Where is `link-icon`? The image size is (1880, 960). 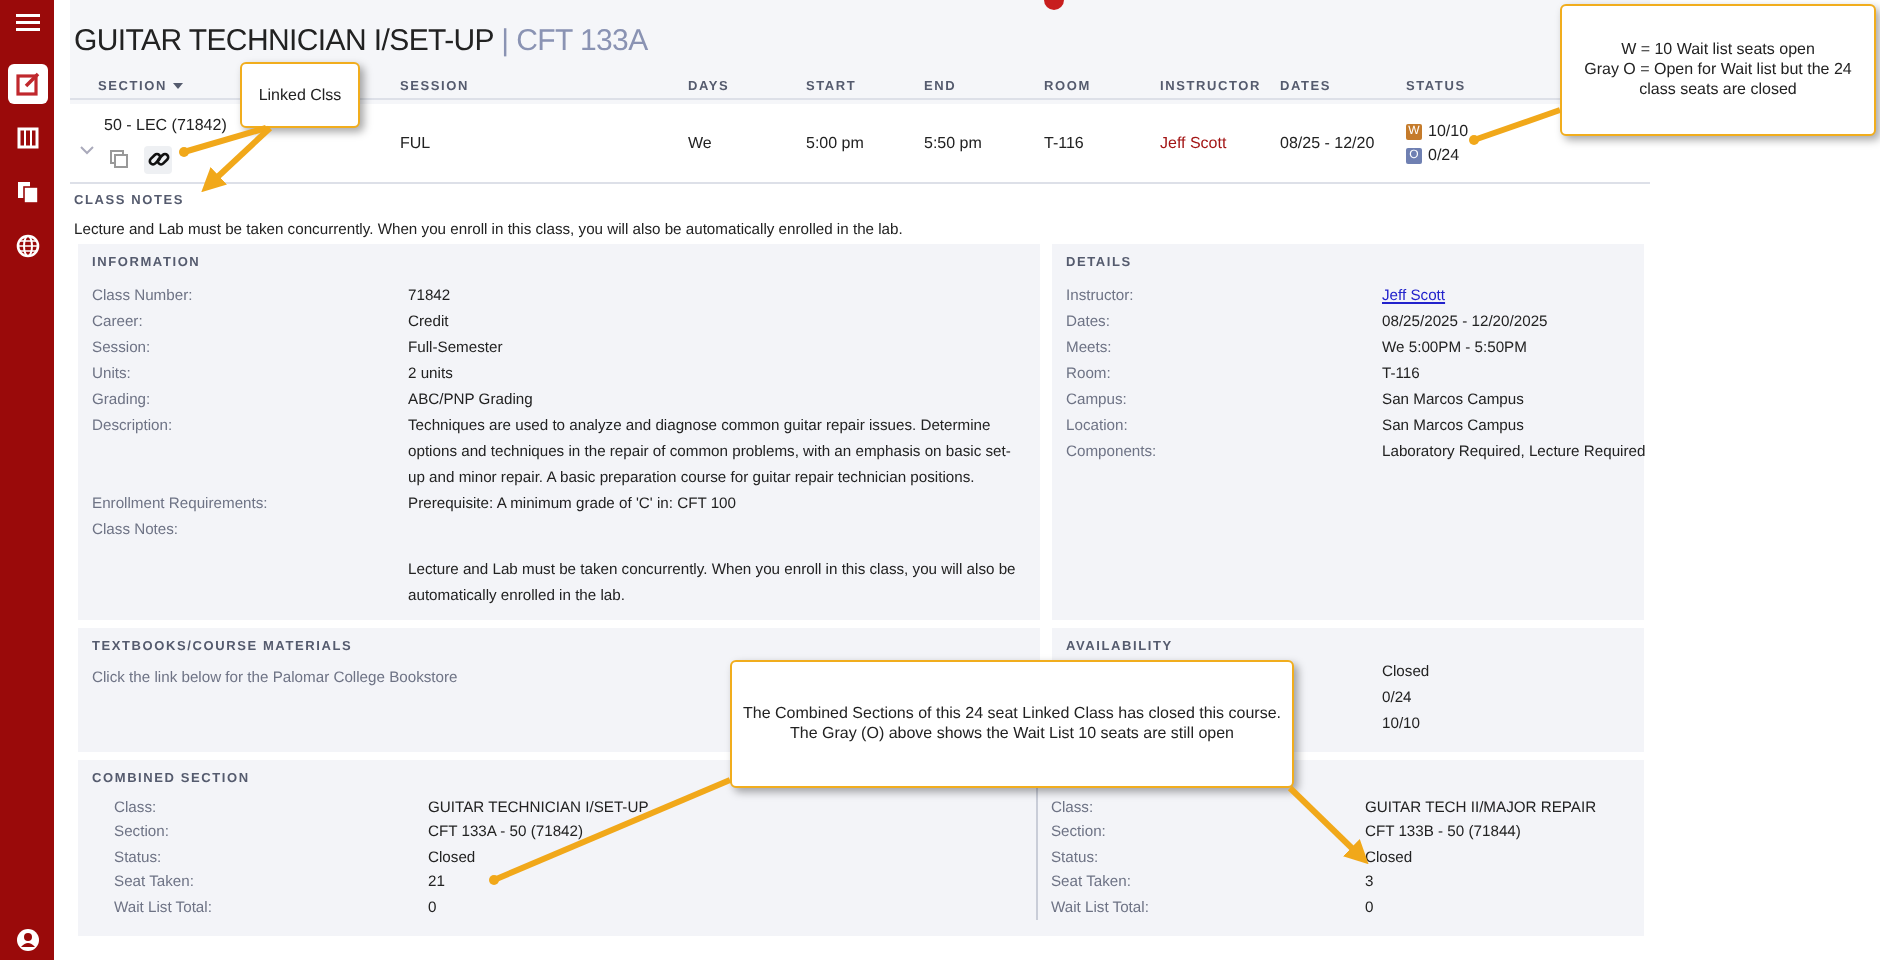 link-icon is located at coordinates (158, 159).